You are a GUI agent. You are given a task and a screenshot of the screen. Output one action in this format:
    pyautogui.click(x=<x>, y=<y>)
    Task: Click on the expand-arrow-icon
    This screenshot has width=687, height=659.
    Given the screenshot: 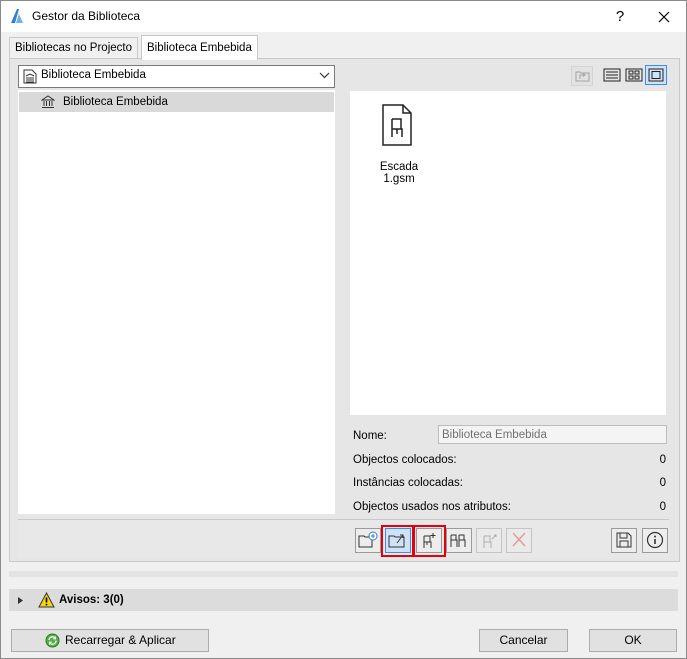 What is the action you would take?
    pyautogui.click(x=20, y=600)
    